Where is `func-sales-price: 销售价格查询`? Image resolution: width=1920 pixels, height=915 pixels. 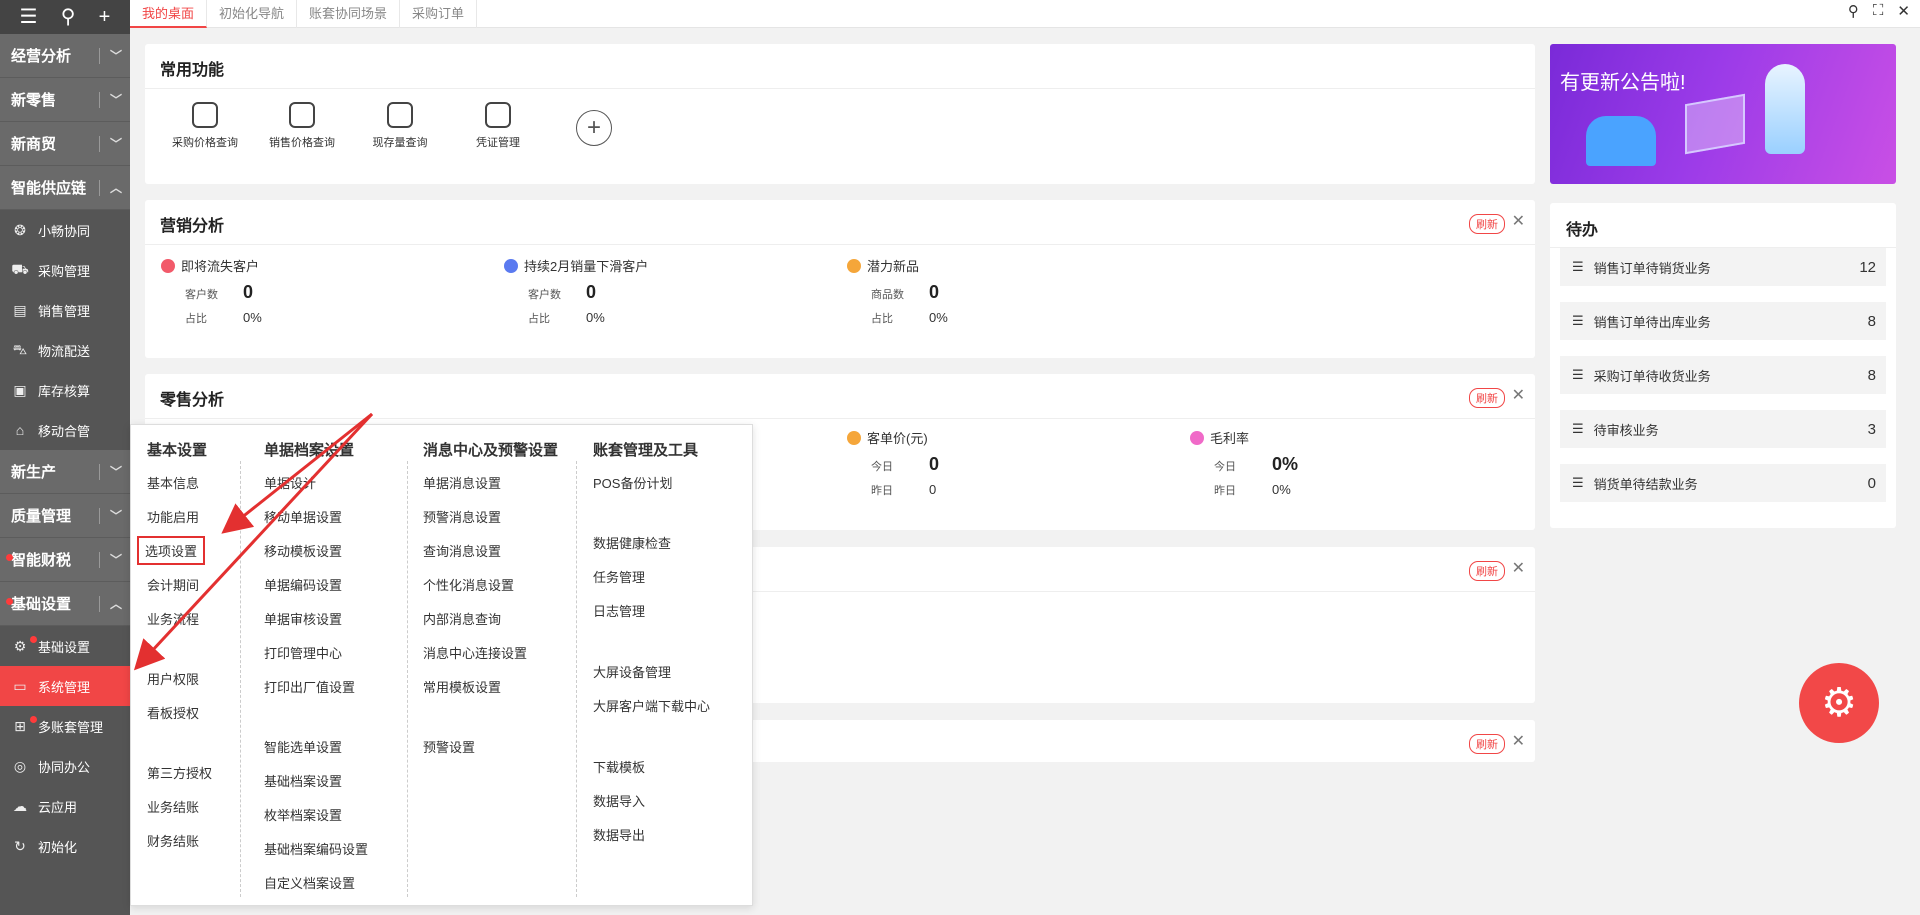 func-sales-price: 销售价格查询 is located at coordinates (302, 126).